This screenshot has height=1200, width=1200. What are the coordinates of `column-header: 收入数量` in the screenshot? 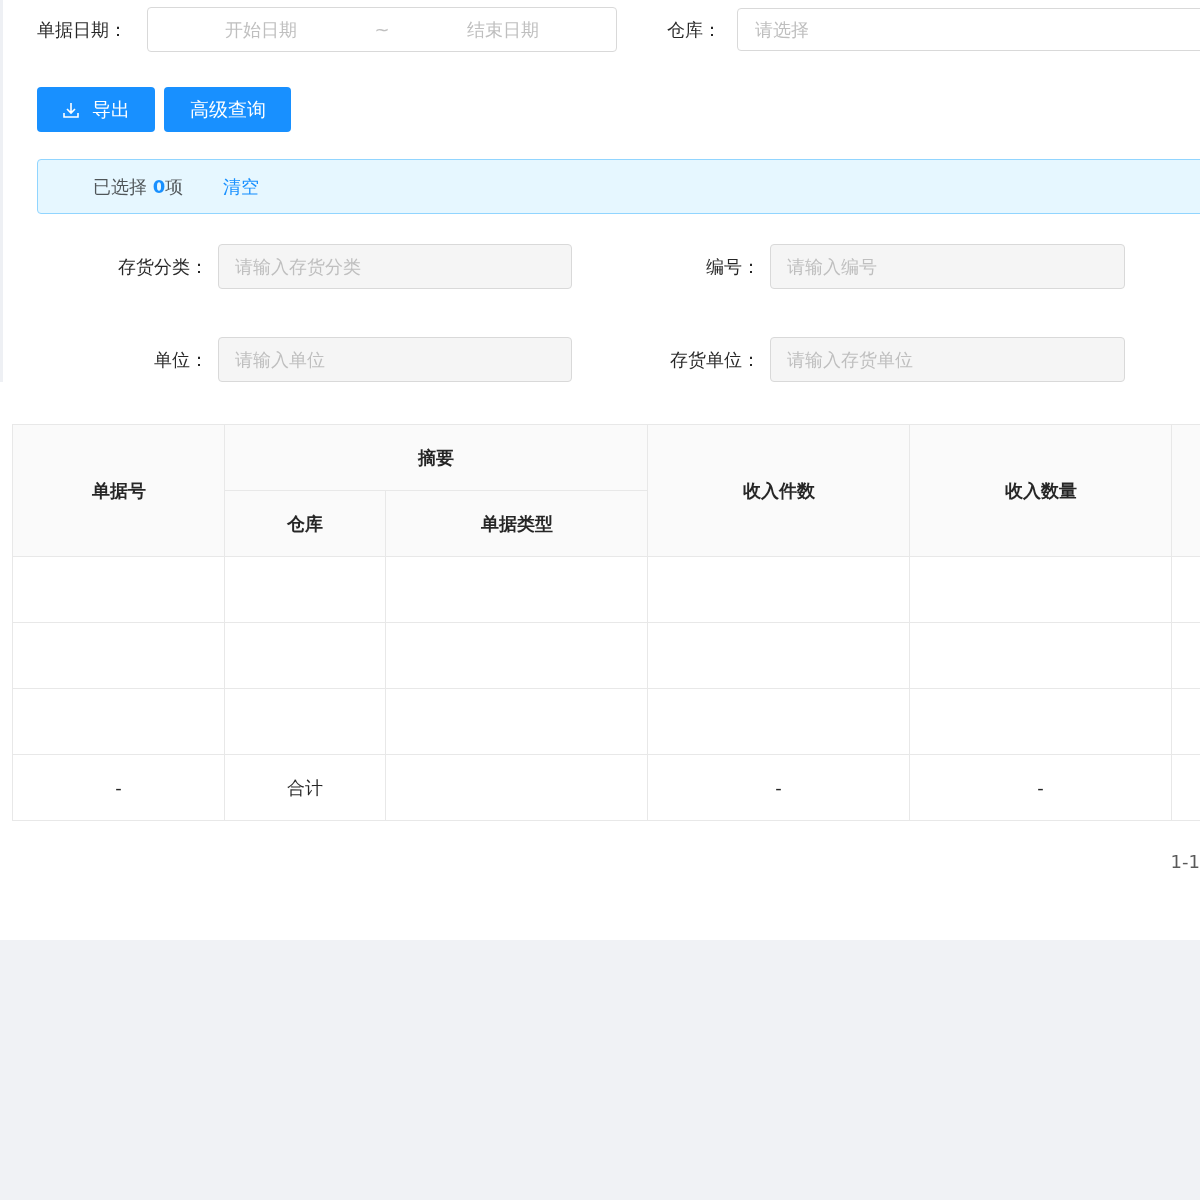 It's located at (1040, 490).